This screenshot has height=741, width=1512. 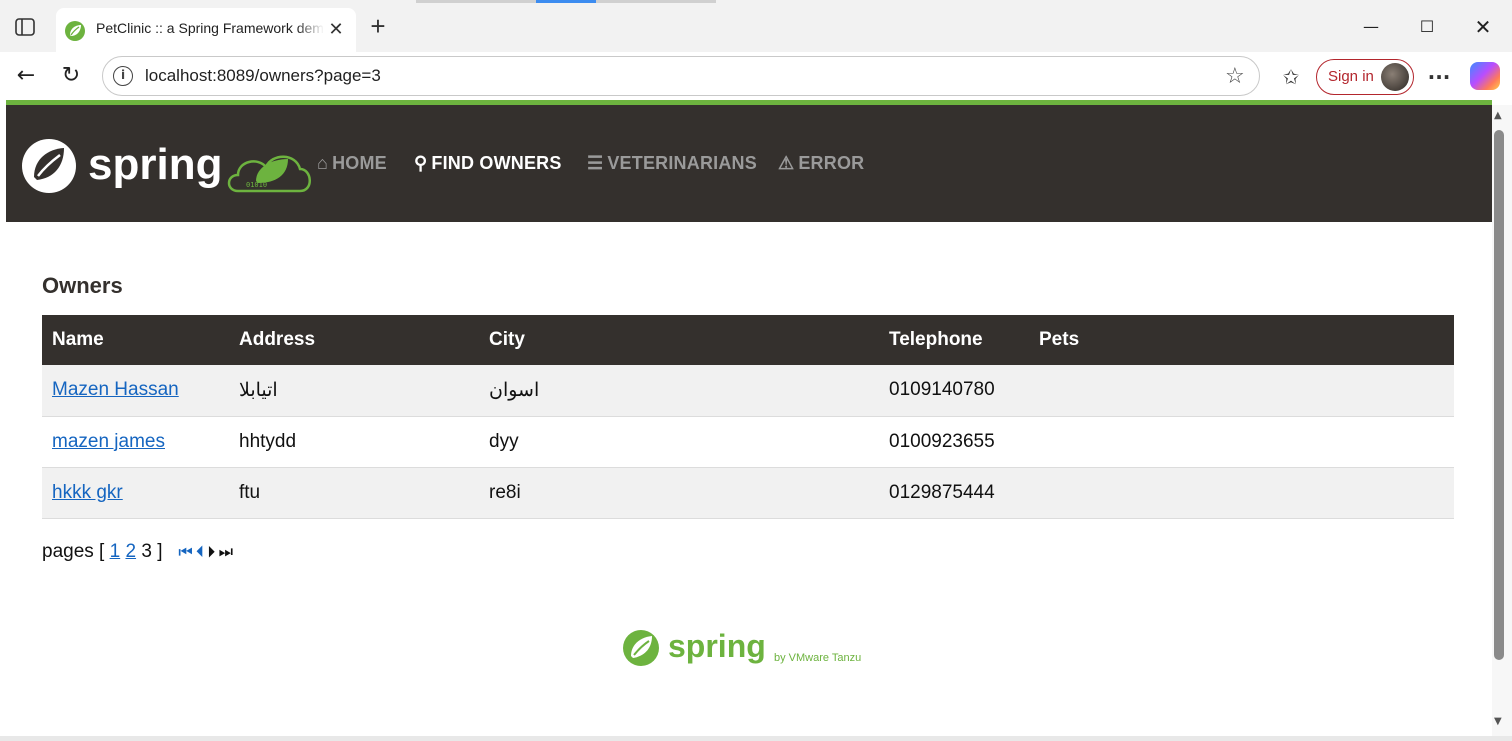 I want to click on pagination-suffix: ], so click(x=160, y=551).